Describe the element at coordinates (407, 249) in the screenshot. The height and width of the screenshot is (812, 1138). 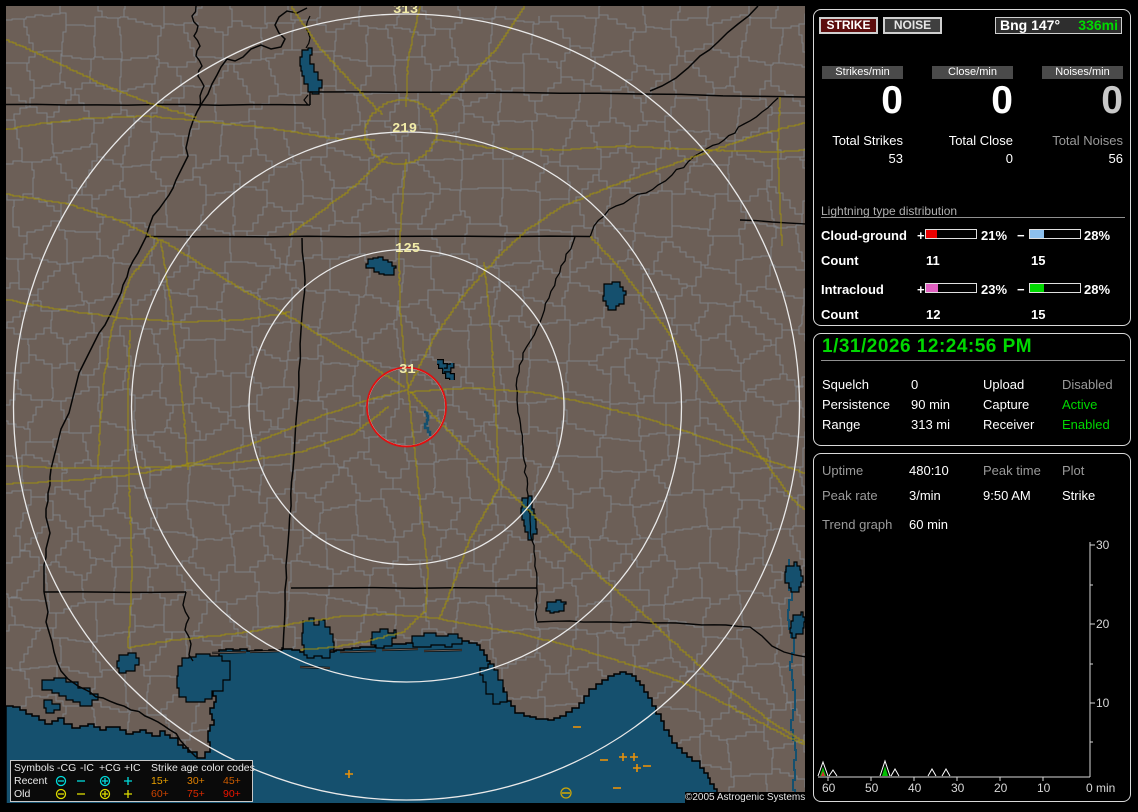
I see `svg-text: 125` at that location.